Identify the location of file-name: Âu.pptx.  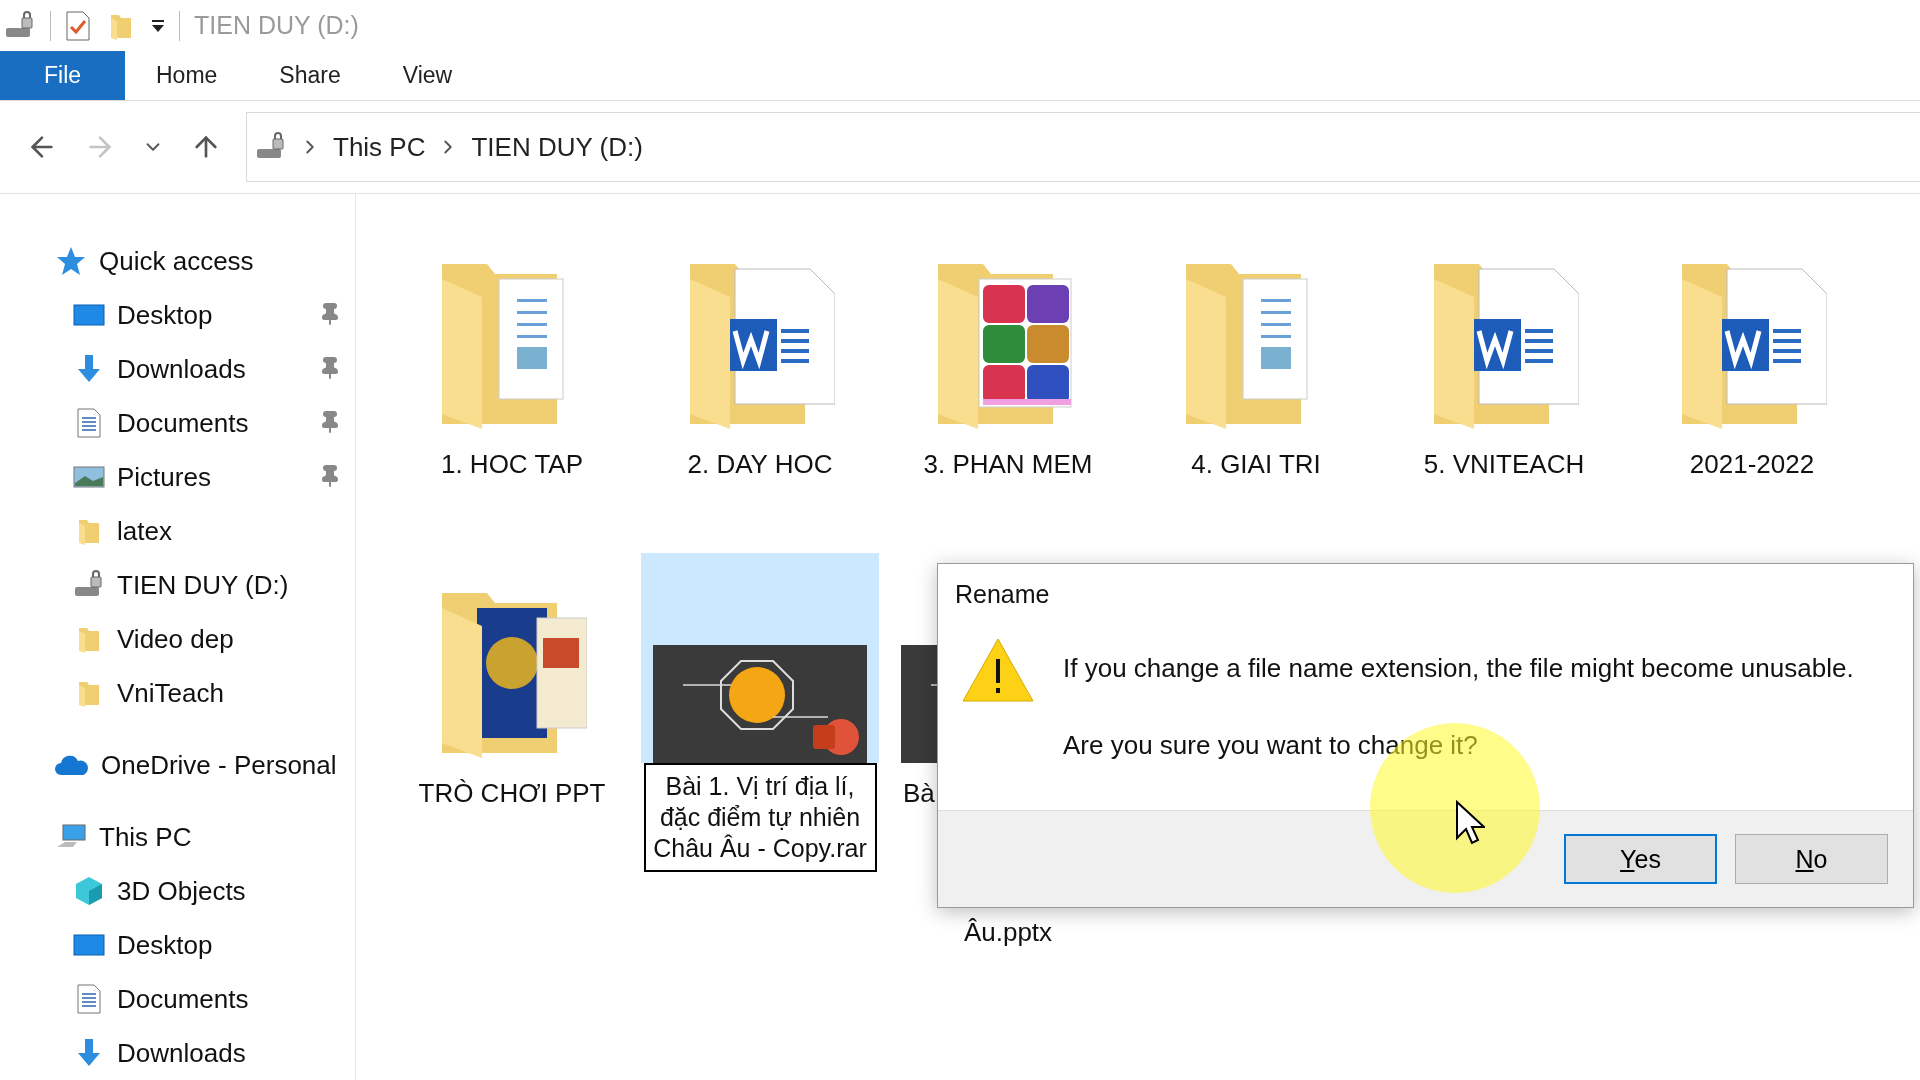
(1008, 932).